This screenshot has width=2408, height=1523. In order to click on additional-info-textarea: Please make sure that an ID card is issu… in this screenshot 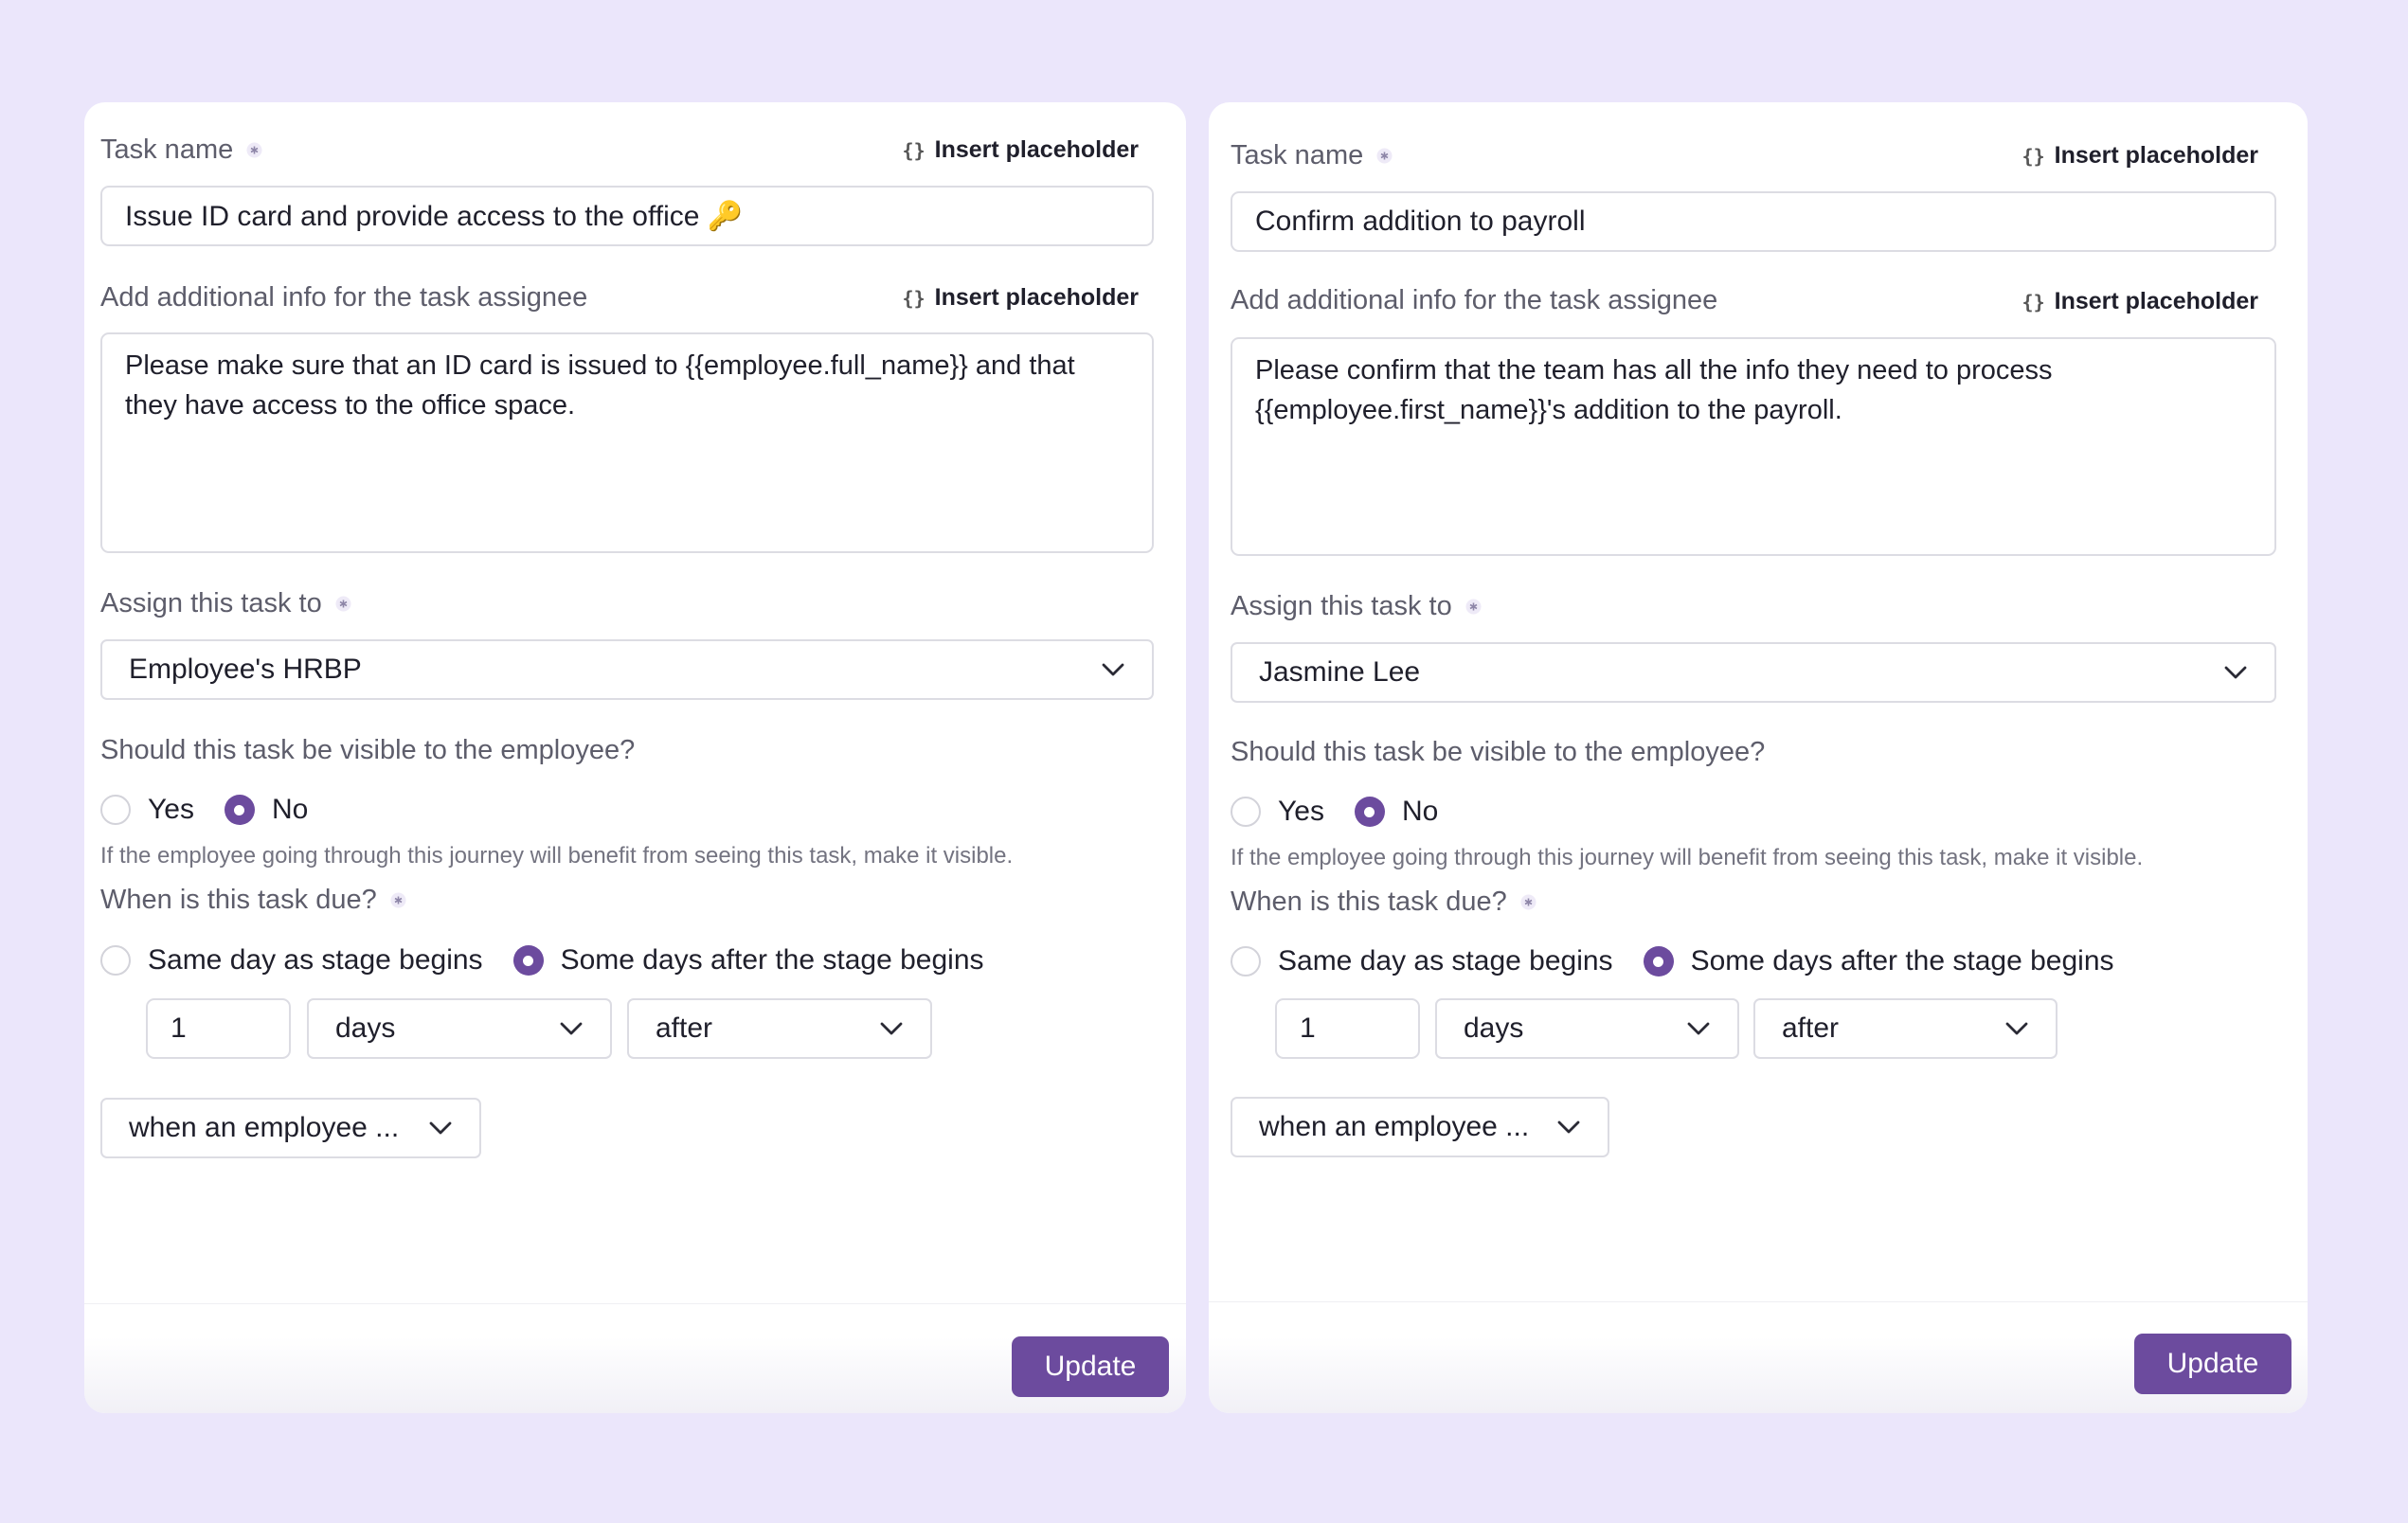, I will do `click(627, 442)`.